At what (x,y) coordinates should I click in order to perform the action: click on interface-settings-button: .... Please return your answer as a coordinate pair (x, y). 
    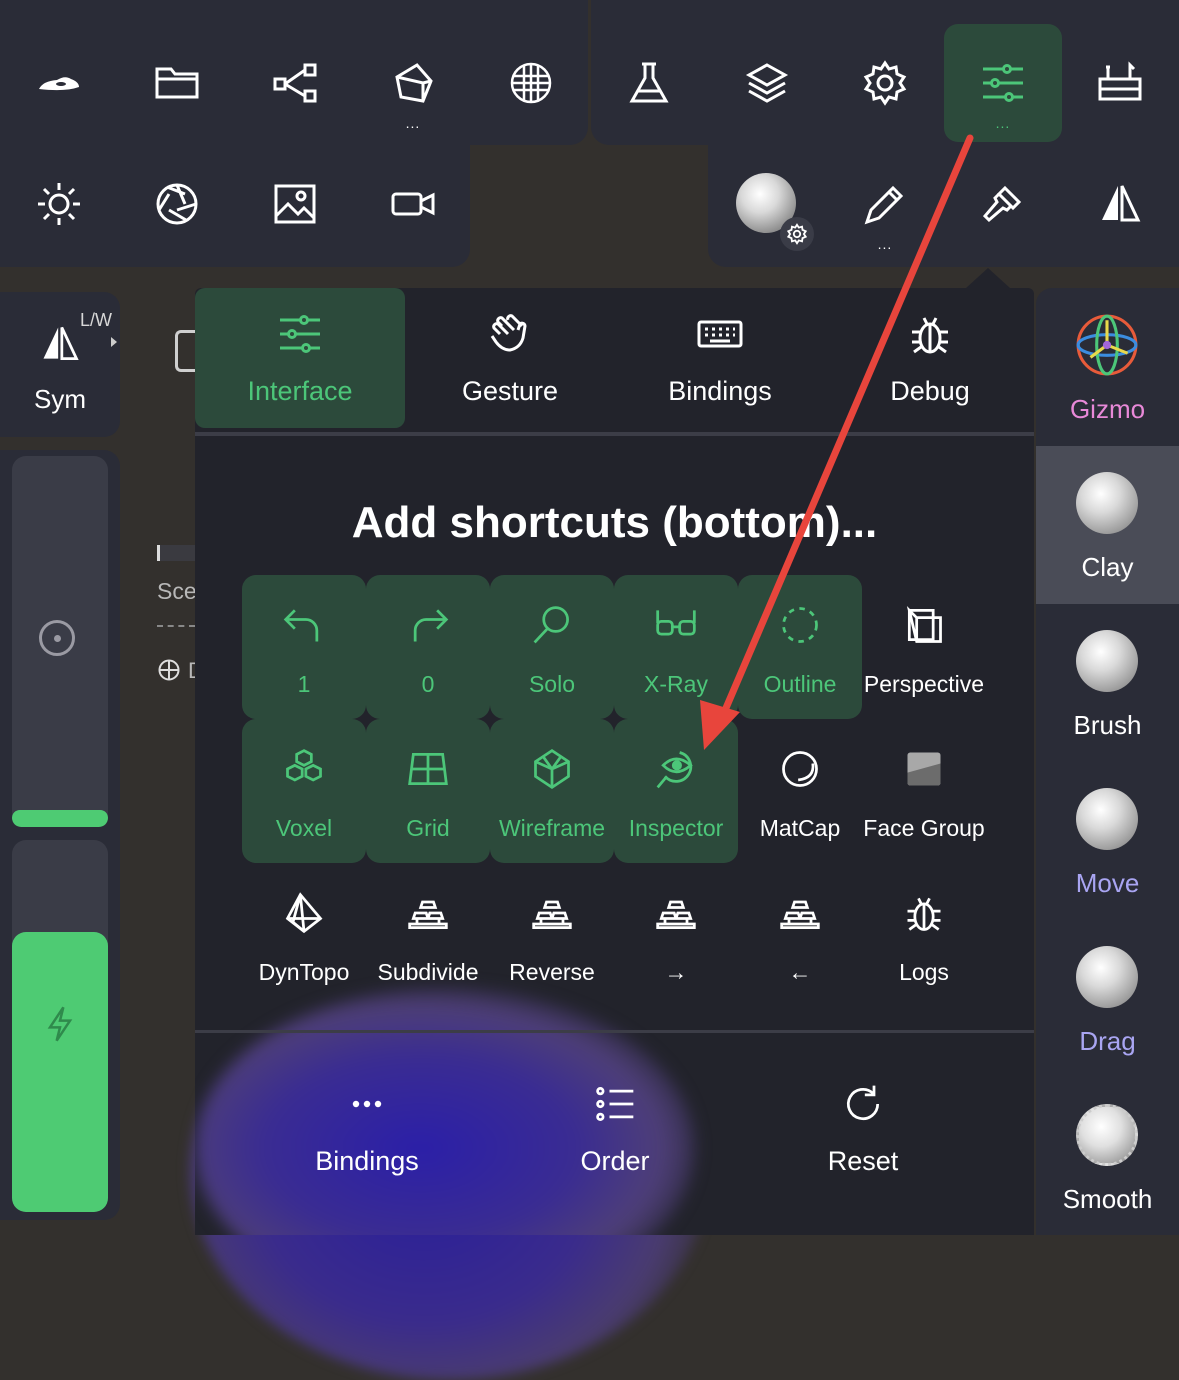
    Looking at the image, I should click on (1003, 83).